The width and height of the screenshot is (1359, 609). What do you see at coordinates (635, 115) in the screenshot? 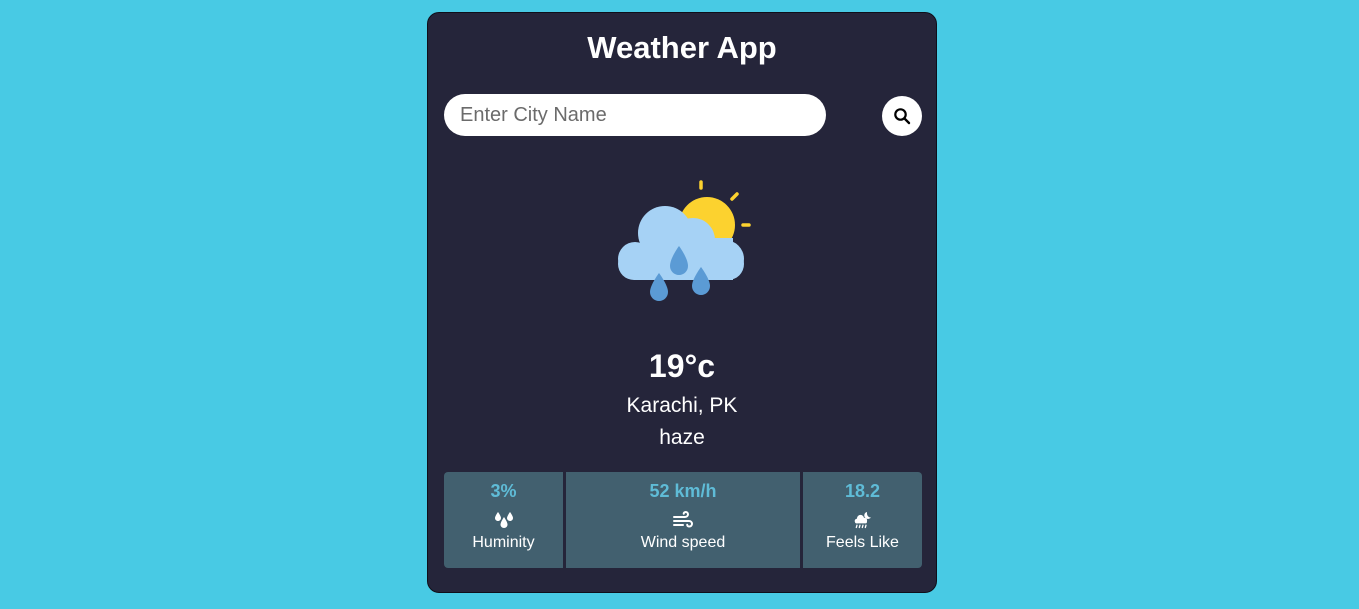
I see `city-search-input` at bounding box center [635, 115].